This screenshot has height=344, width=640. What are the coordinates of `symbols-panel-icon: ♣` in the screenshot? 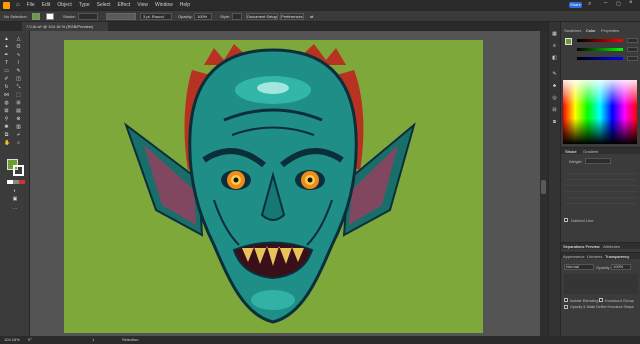 It's located at (554, 86).